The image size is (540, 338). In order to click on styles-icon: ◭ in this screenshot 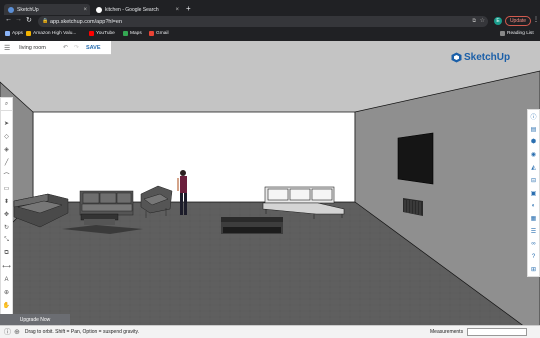, I will do `click(533, 167)`.